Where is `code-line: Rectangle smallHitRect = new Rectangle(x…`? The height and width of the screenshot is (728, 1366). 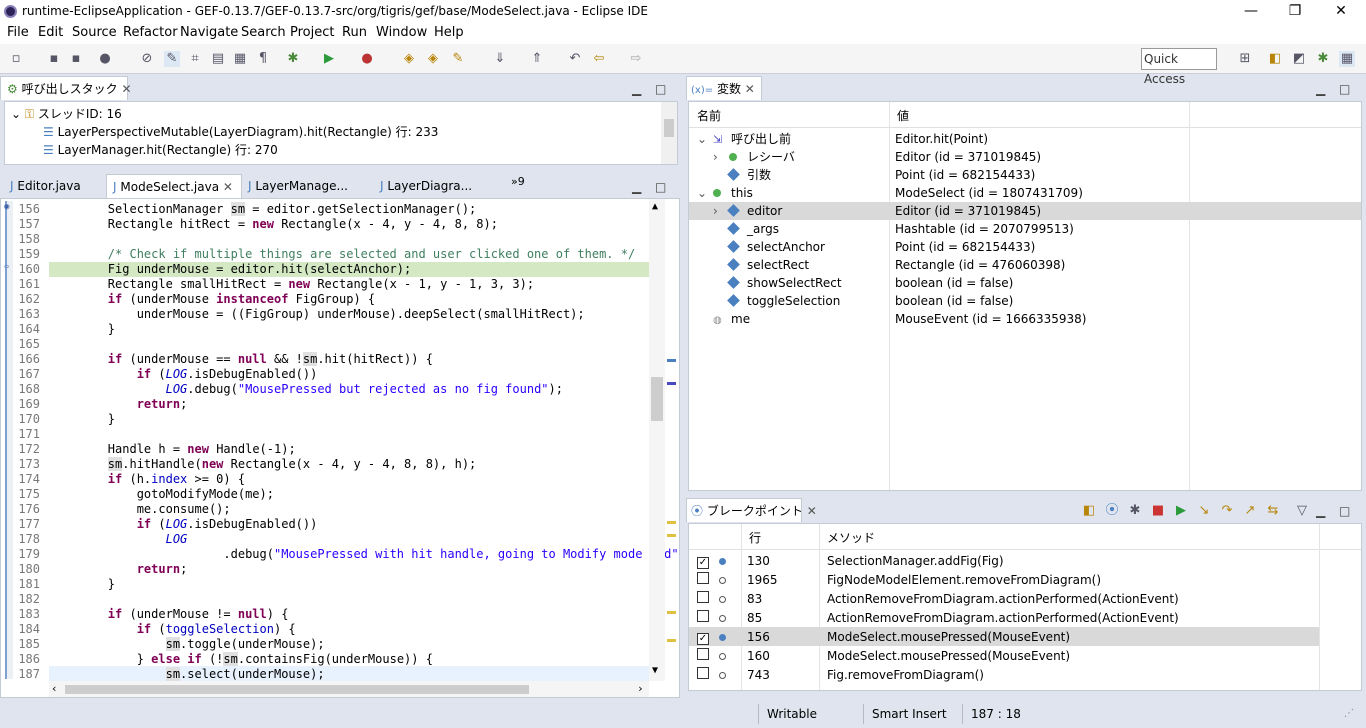 code-line: Rectangle smallHitRect = new Rectangle(x… is located at coordinates (292, 284).